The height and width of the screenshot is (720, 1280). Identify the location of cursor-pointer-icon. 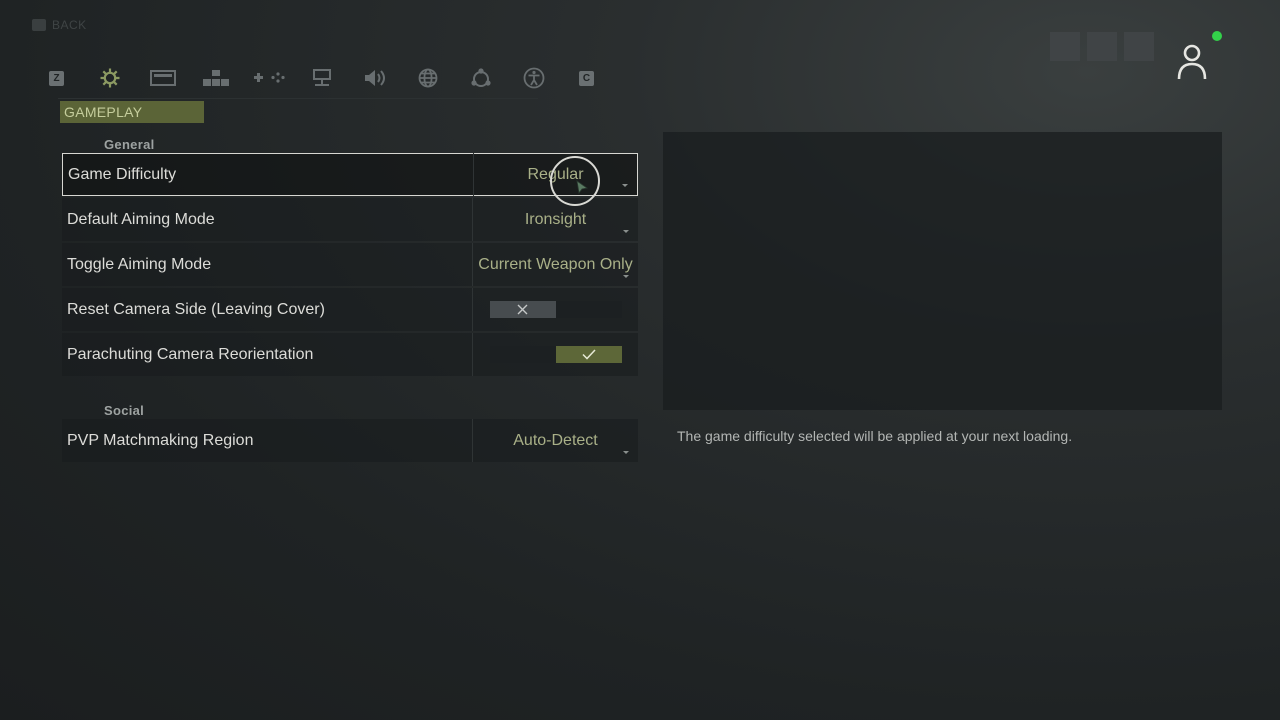
(582, 189).